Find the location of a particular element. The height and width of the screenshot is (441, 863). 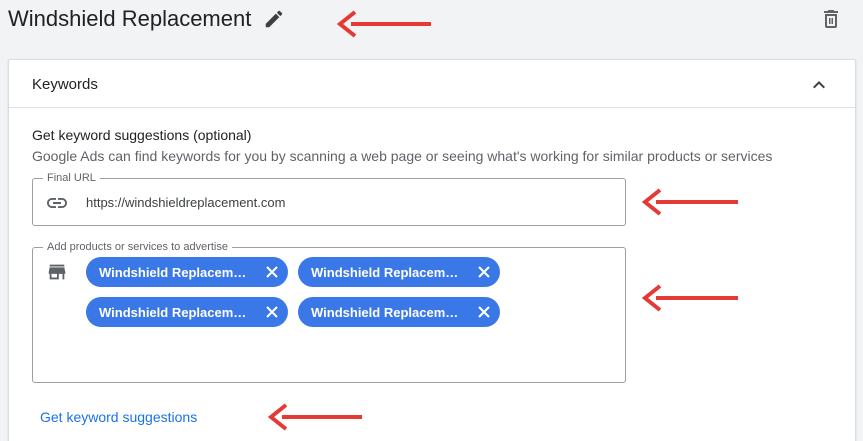

trash-icon is located at coordinates (831, 19).